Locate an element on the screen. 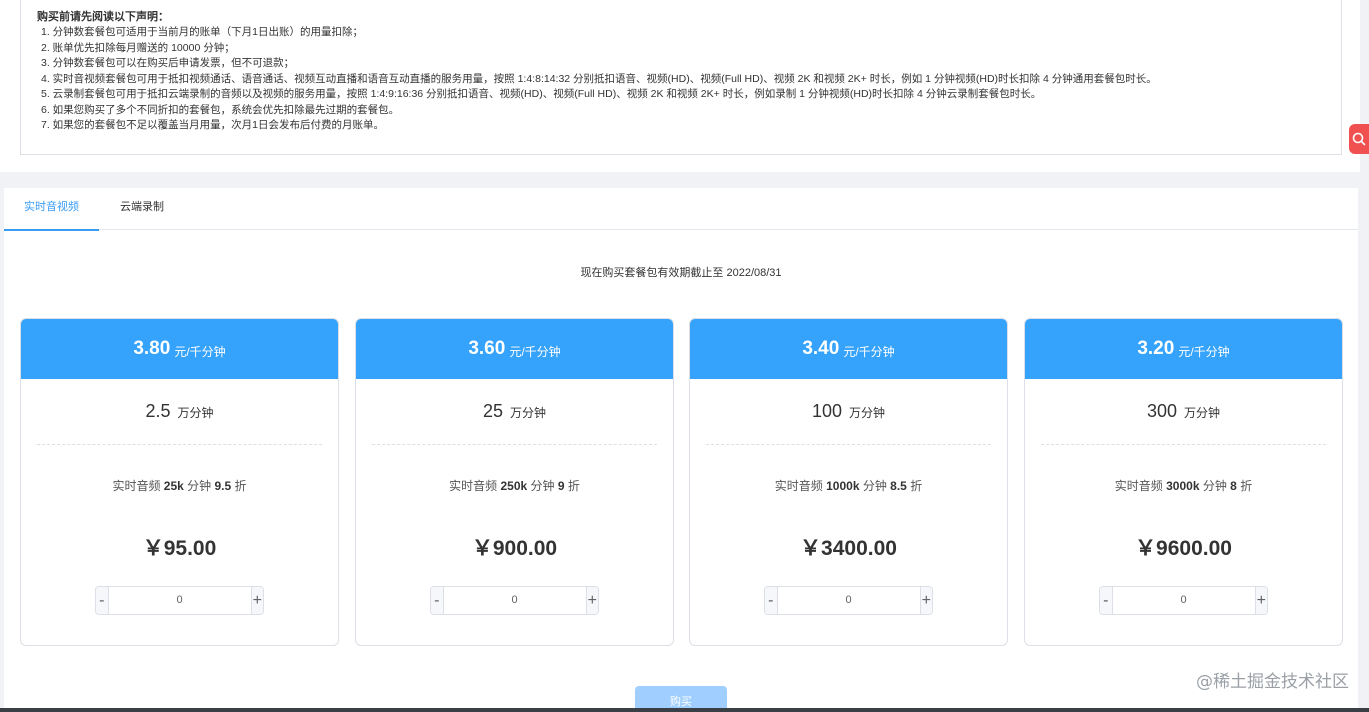 The height and width of the screenshot is (712, 1369). package-amount: 2.5 万分钟 is located at coordinates (179, 411).